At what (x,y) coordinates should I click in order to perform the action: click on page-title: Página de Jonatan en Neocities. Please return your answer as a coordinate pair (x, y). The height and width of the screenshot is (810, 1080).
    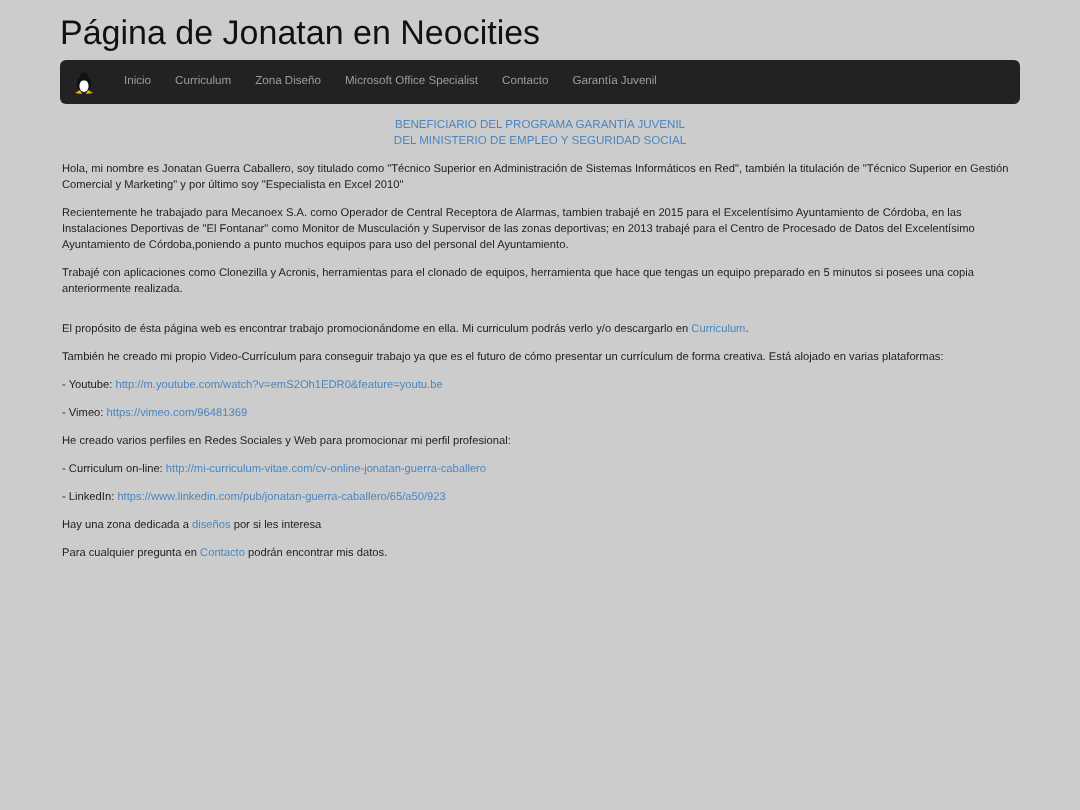
    Looking at the image, I should click on (300, 34).